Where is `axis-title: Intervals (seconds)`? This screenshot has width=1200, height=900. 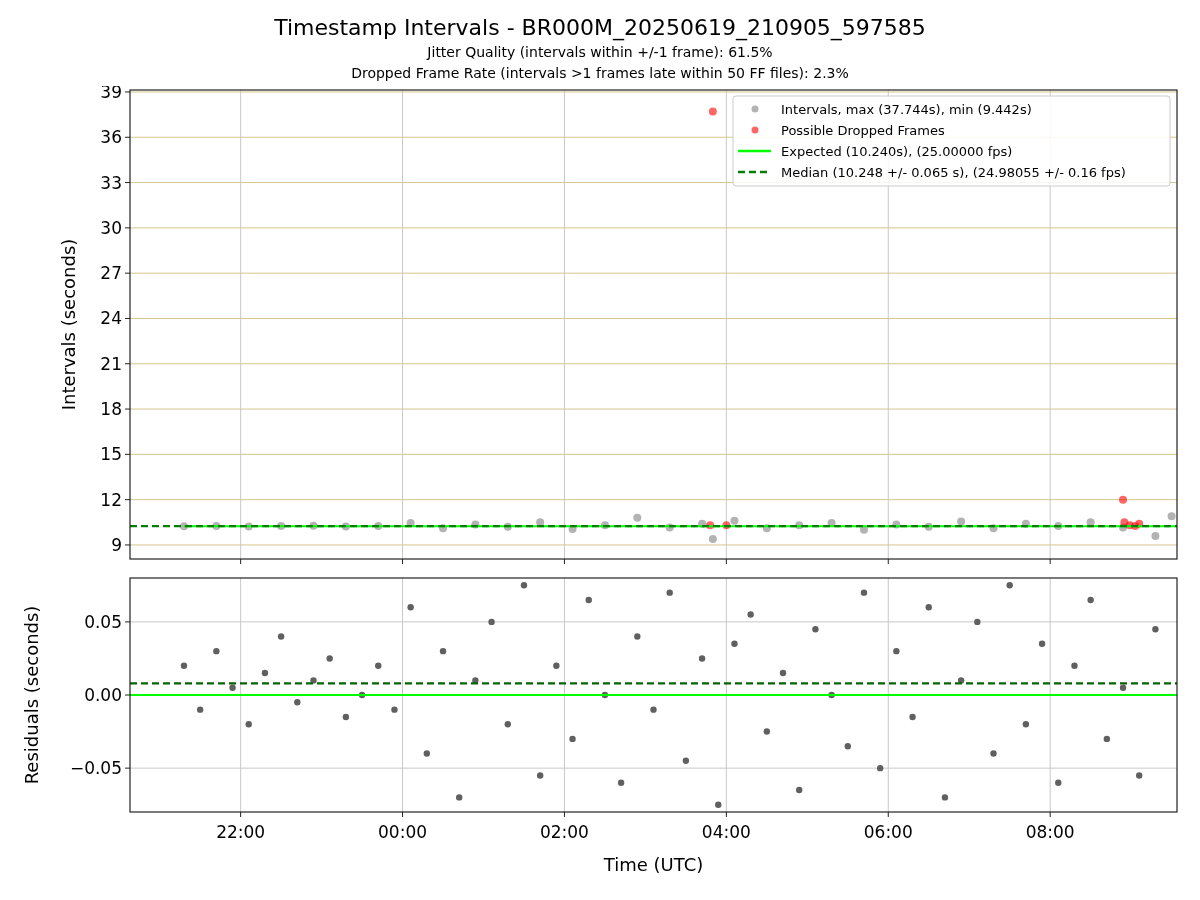 axis-title: Intervals (seconds) is located at coordinates (68, 324).